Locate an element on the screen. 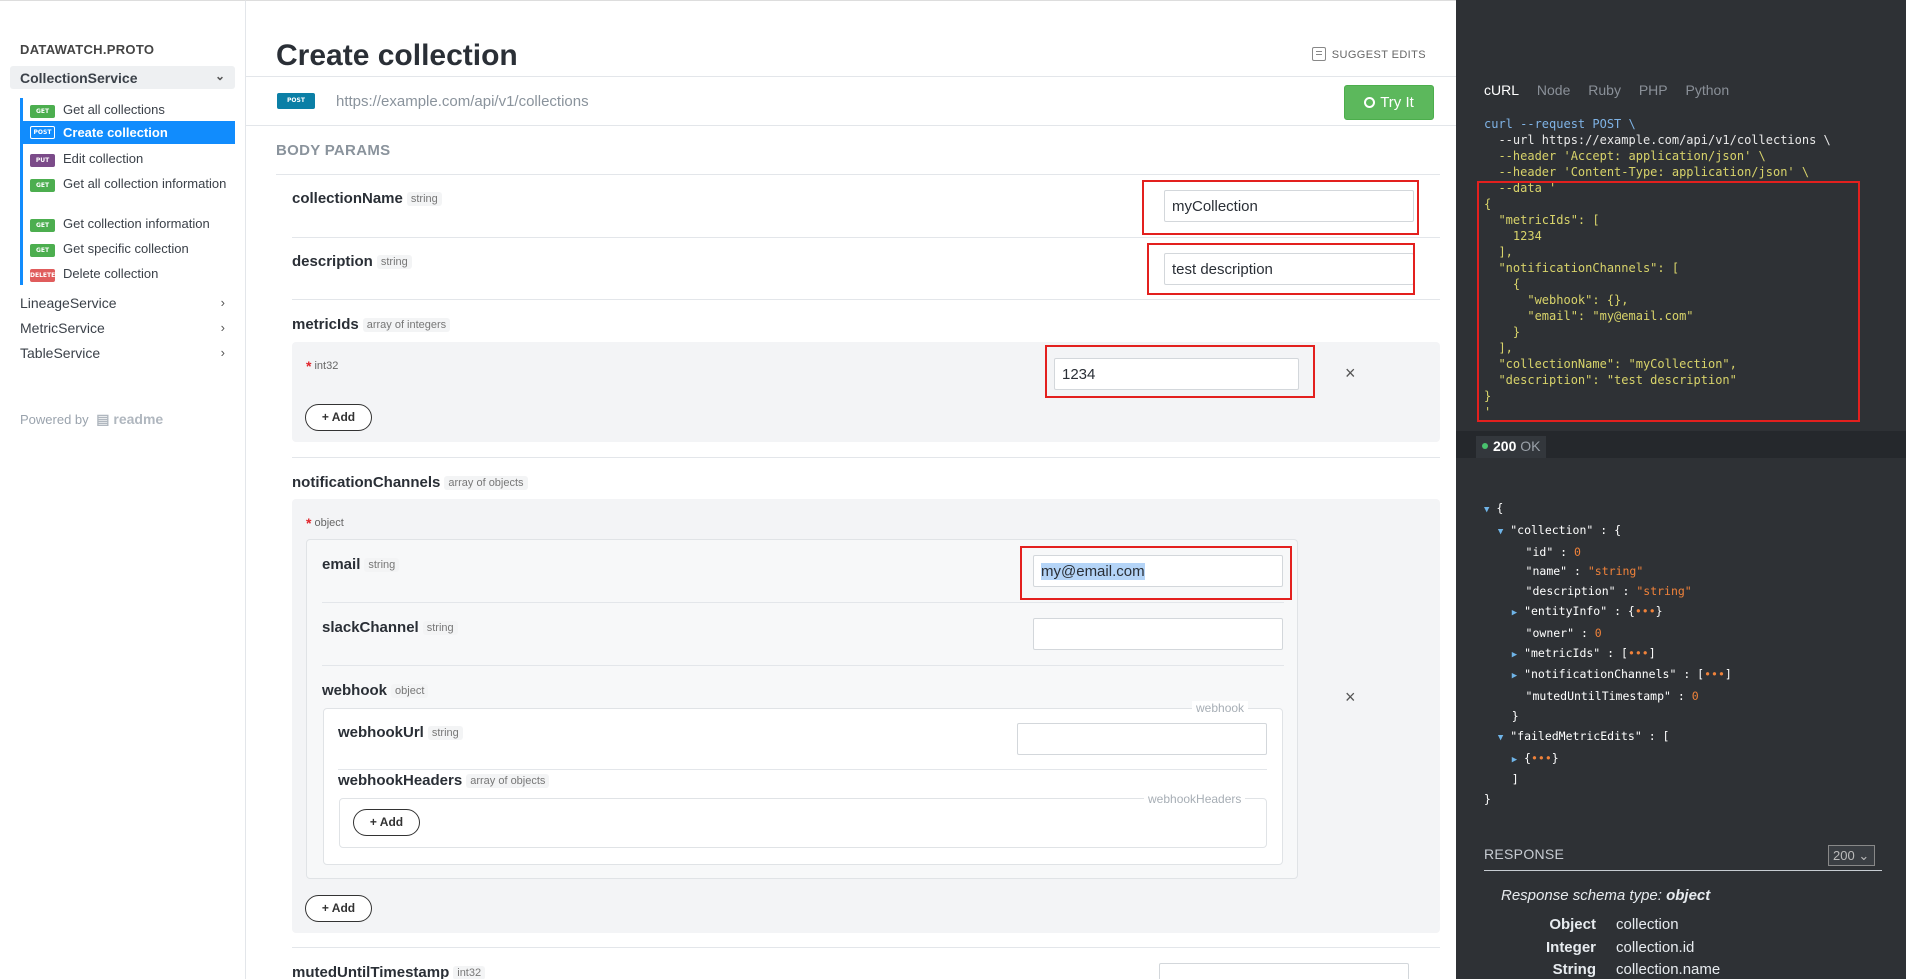 The width and height of the screenshot is (1906, 979). sidebar-service-lineage: LineageService › is located at coordinates (122, 303).